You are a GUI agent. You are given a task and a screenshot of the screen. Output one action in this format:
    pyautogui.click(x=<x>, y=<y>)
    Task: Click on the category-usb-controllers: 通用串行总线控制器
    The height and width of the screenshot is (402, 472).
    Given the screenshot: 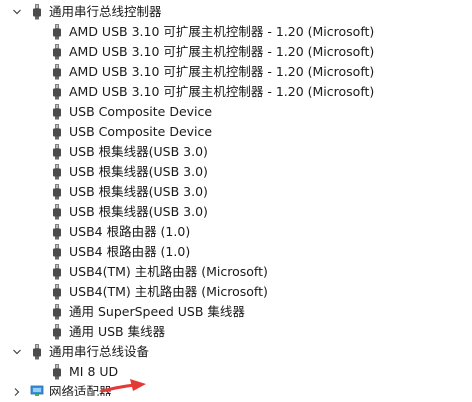 What is the action you would take?
    pyautogui.click(x=236, y=12)
    